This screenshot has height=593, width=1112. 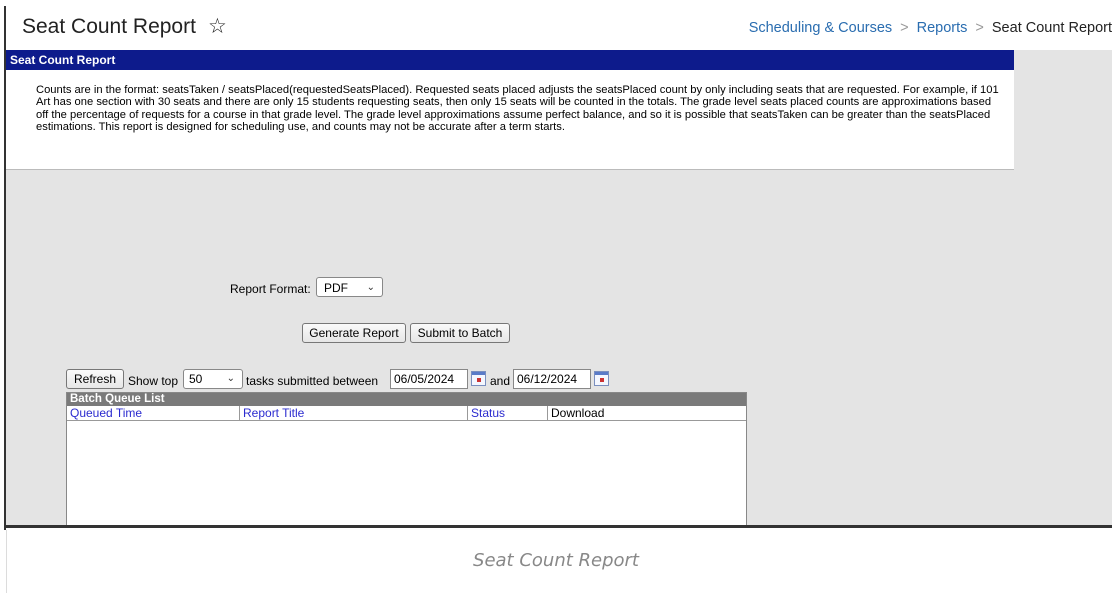 I want to click on show-top-label: Show top, so click(x=153, y=381).